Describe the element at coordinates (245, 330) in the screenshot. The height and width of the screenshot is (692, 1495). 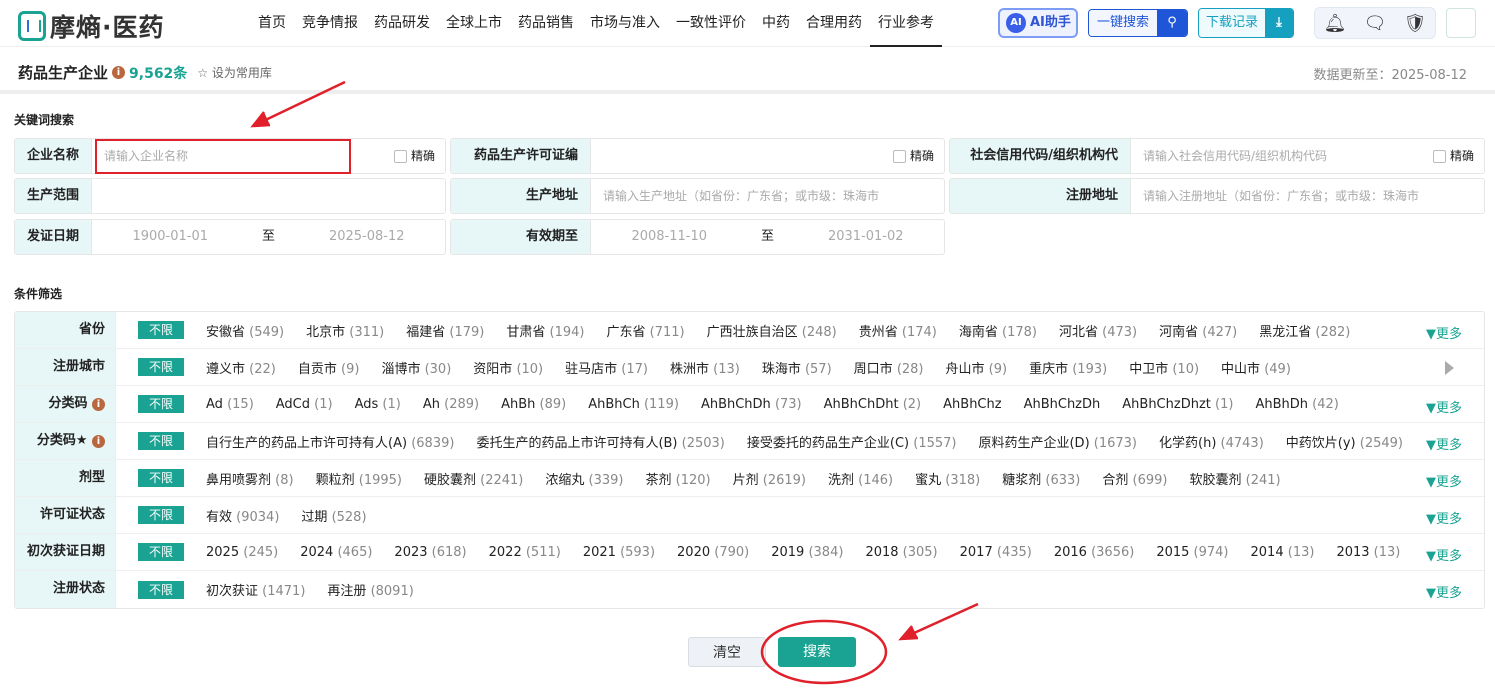
I see `filter-option: 安徽省 (549)` at that location.